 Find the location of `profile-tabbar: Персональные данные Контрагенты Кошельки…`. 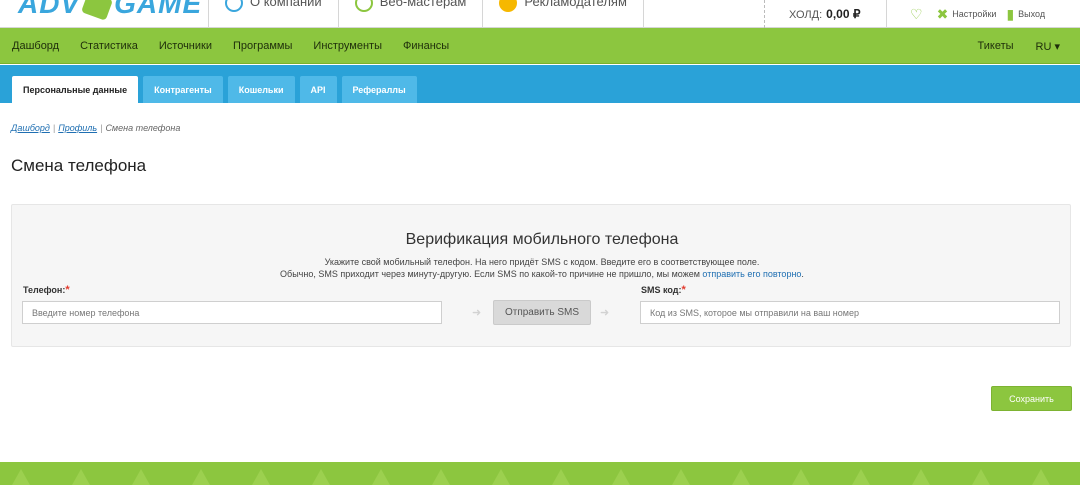

profile-tabbar: Персональные данные Контрагенты Кошельки… is located at coordinates (540, 84).